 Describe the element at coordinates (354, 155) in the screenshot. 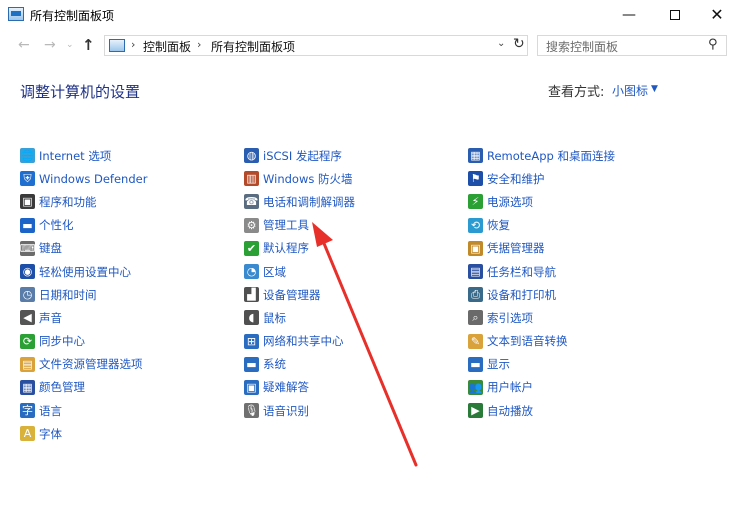

I see `control-panel-item: ◍ iSCSI 发起程序` at that location.